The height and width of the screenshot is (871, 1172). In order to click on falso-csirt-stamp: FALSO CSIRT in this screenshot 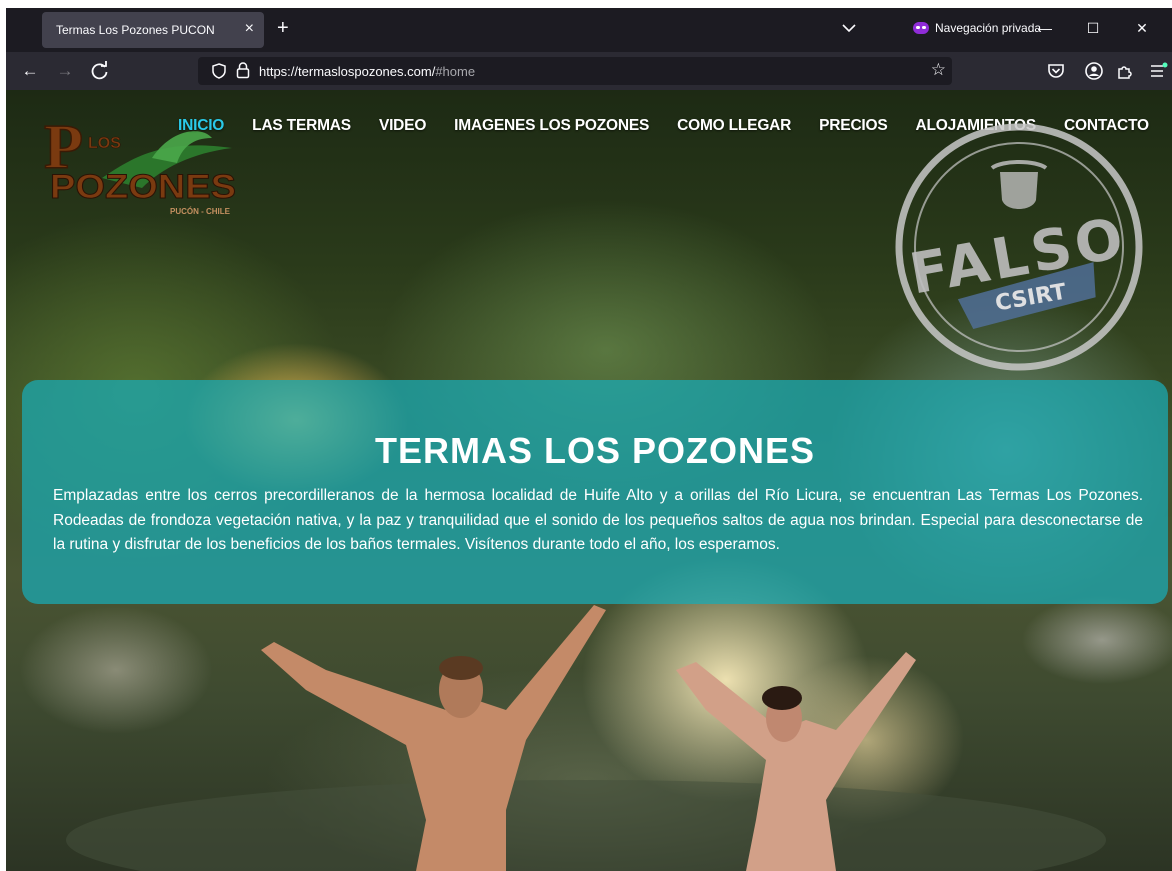, I will do `click(1019, 247)`.